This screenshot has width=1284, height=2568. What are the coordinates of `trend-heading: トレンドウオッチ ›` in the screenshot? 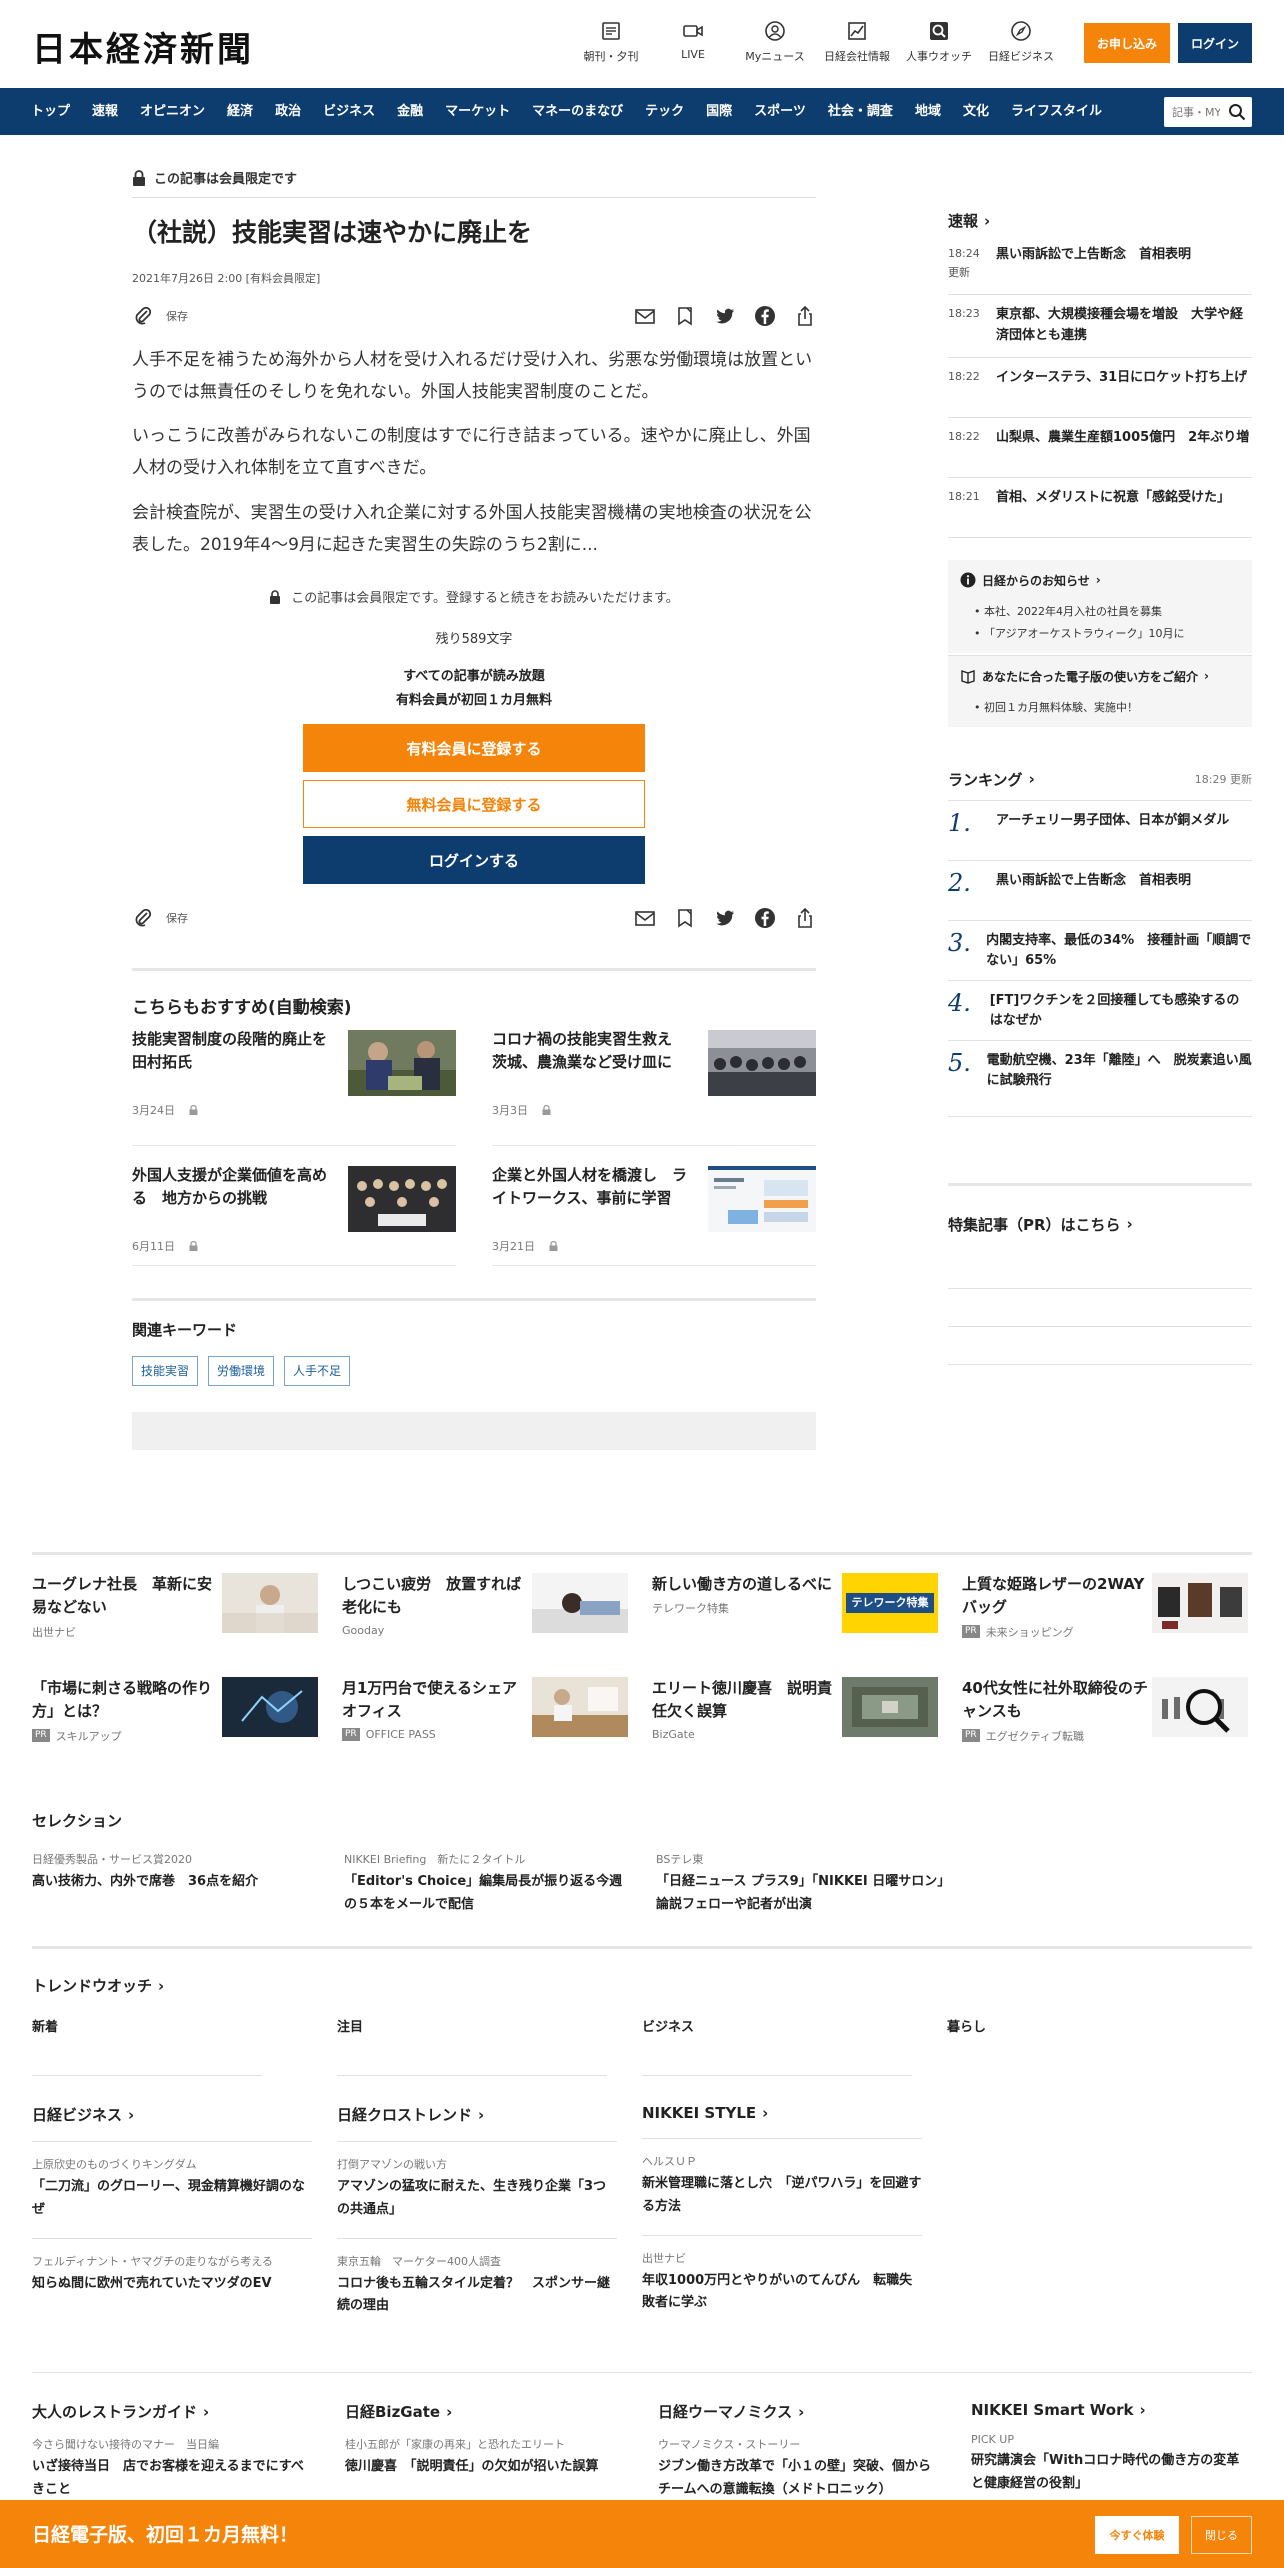 It's located at (642, 1985).